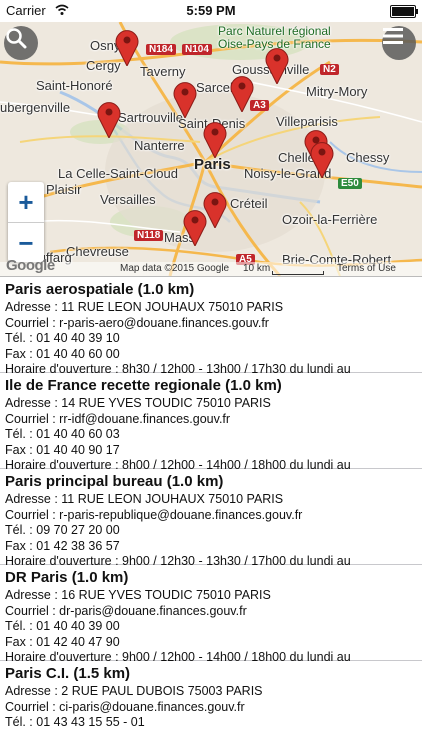  Describe the element at coordinates (350, 183) in the screenshot. I see `road-e50: E50` at that location.